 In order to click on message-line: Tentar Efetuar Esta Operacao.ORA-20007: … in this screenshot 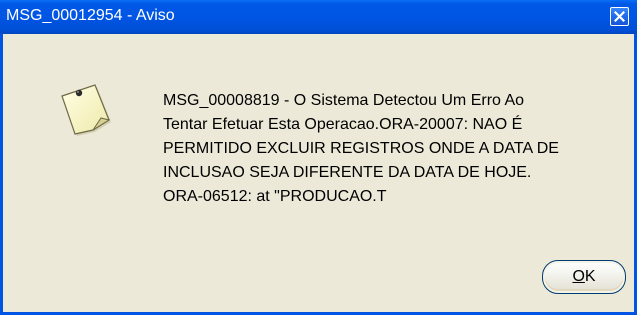, I will do `click(343, 124)`.